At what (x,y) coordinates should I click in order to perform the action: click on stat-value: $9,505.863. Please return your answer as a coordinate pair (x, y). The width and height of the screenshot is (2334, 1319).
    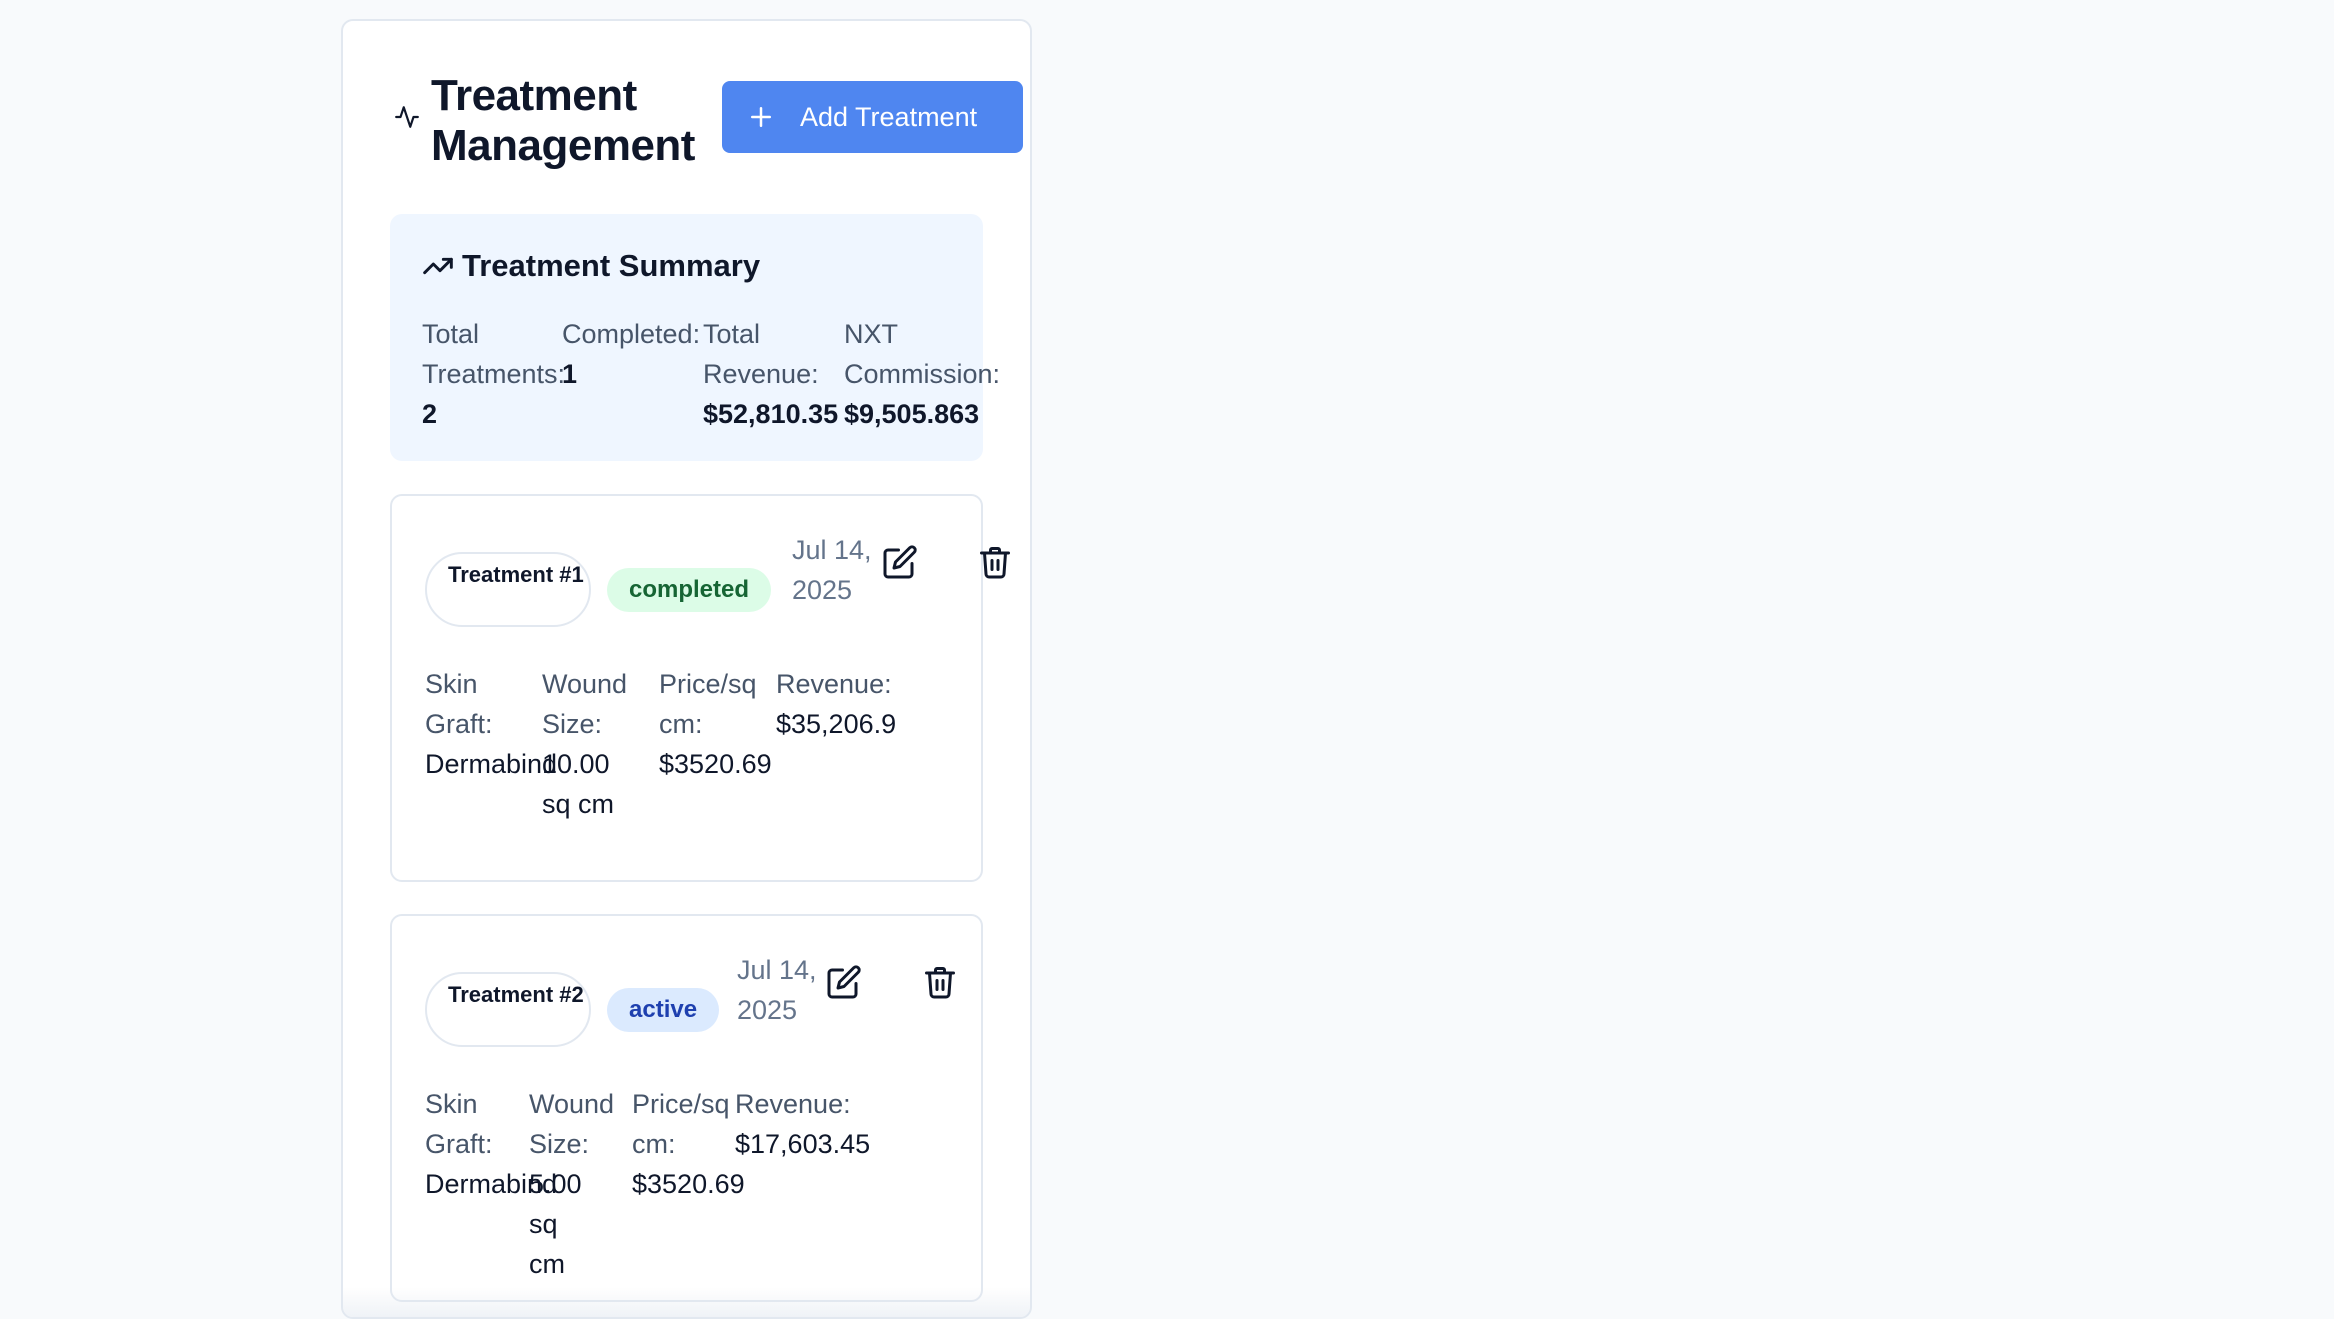
    Looking at the image, I should click on (912, 414).